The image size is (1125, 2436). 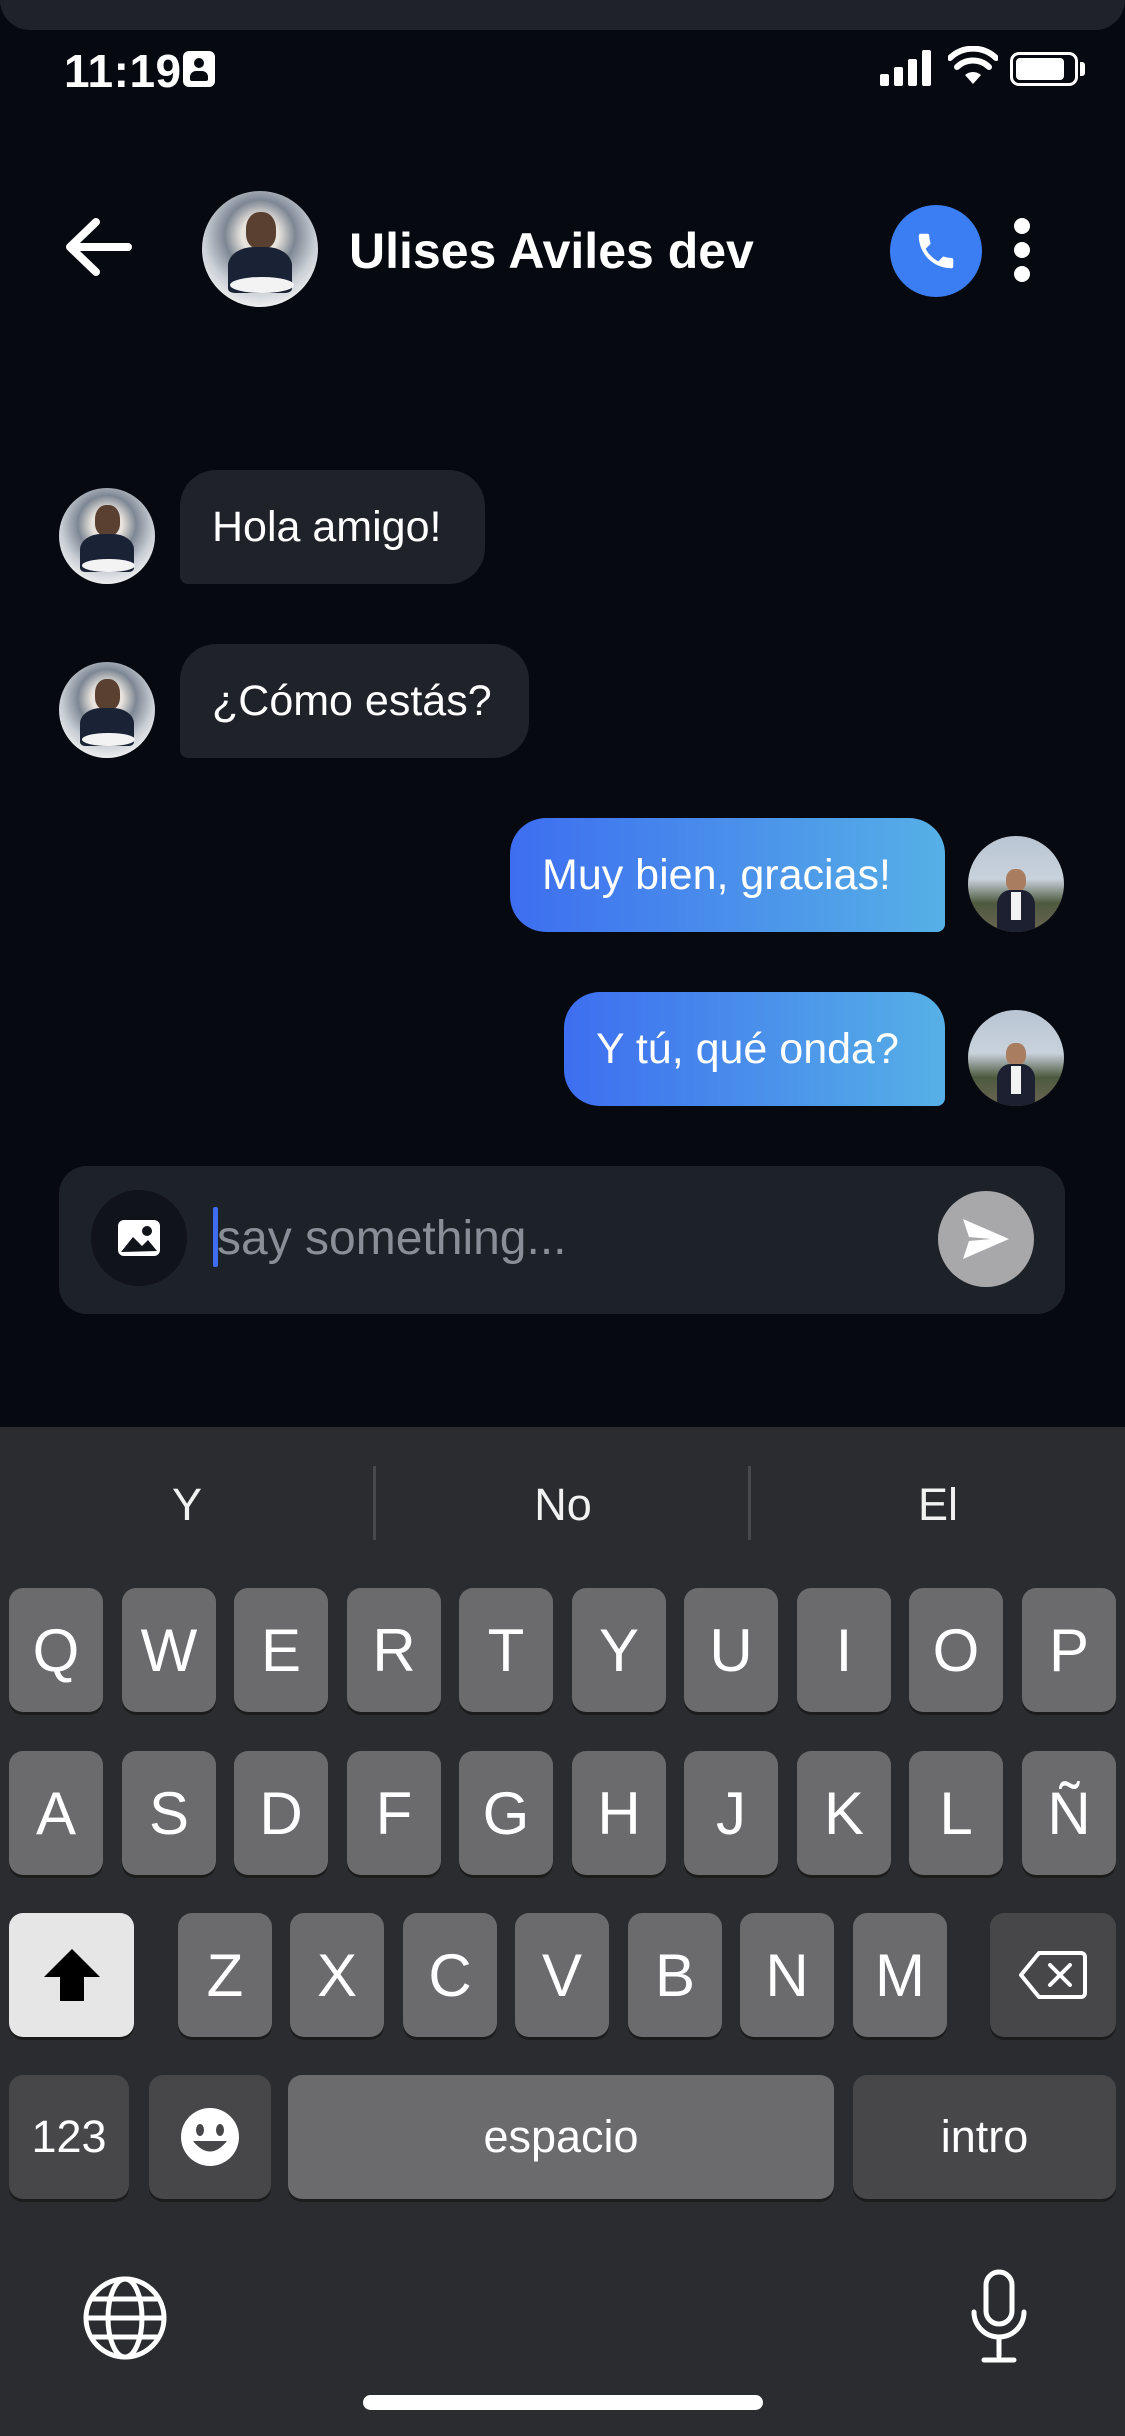 I want to click on contact-name: Ulises Aviles dev, so click(x=551, y=251).